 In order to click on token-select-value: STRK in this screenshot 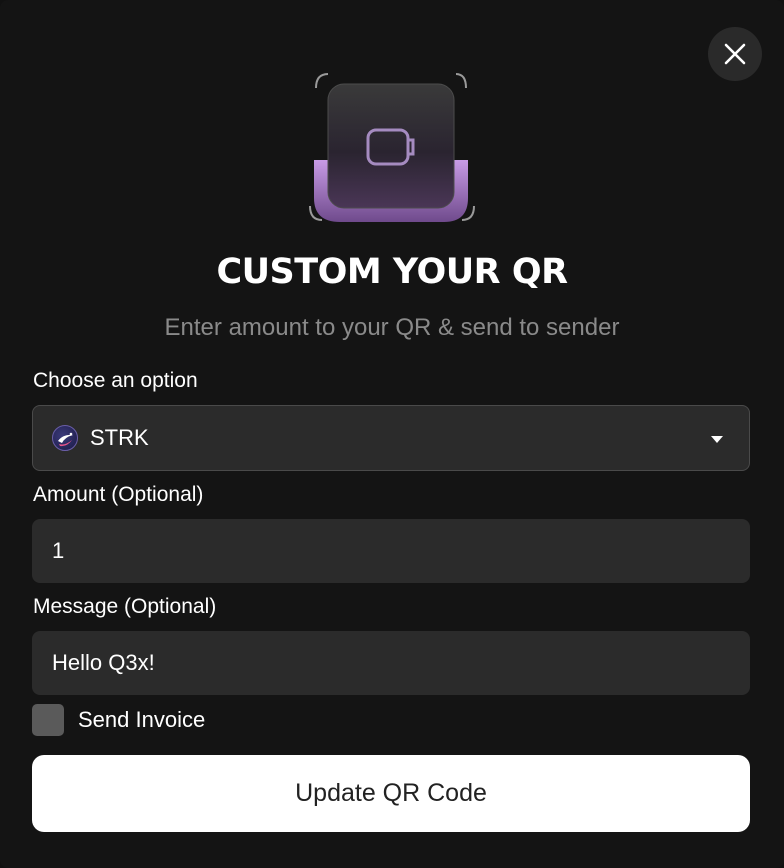, I will do `click(119, 437)`.